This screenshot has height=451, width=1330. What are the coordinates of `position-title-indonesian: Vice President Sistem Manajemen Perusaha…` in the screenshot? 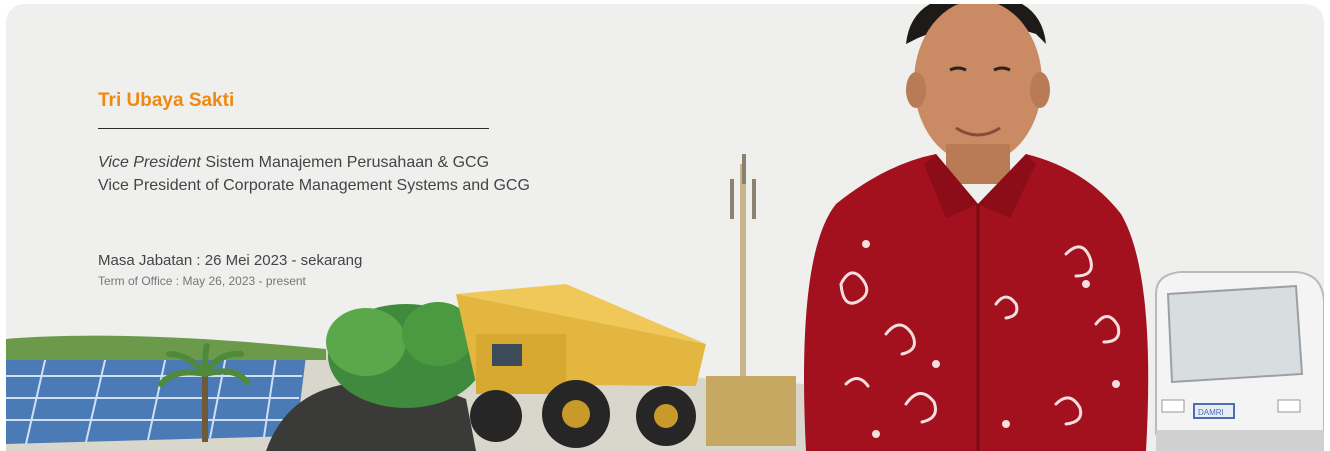 It's located at (293, 163).